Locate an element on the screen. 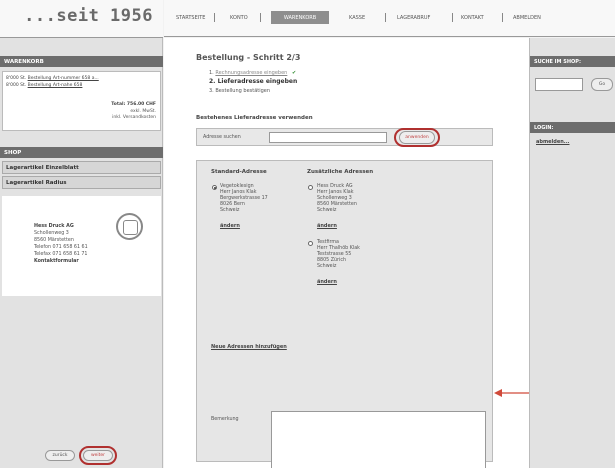  step-number: 3. is located at coordinates (211, 91).